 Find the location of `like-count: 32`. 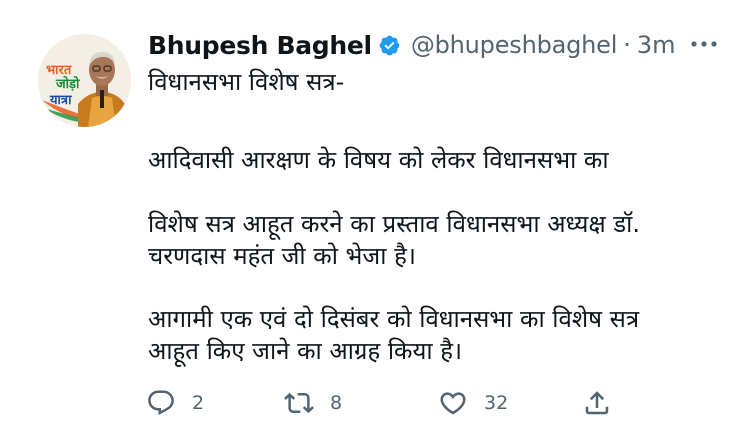

like-count: 32 is located at coordinates (496, 403).